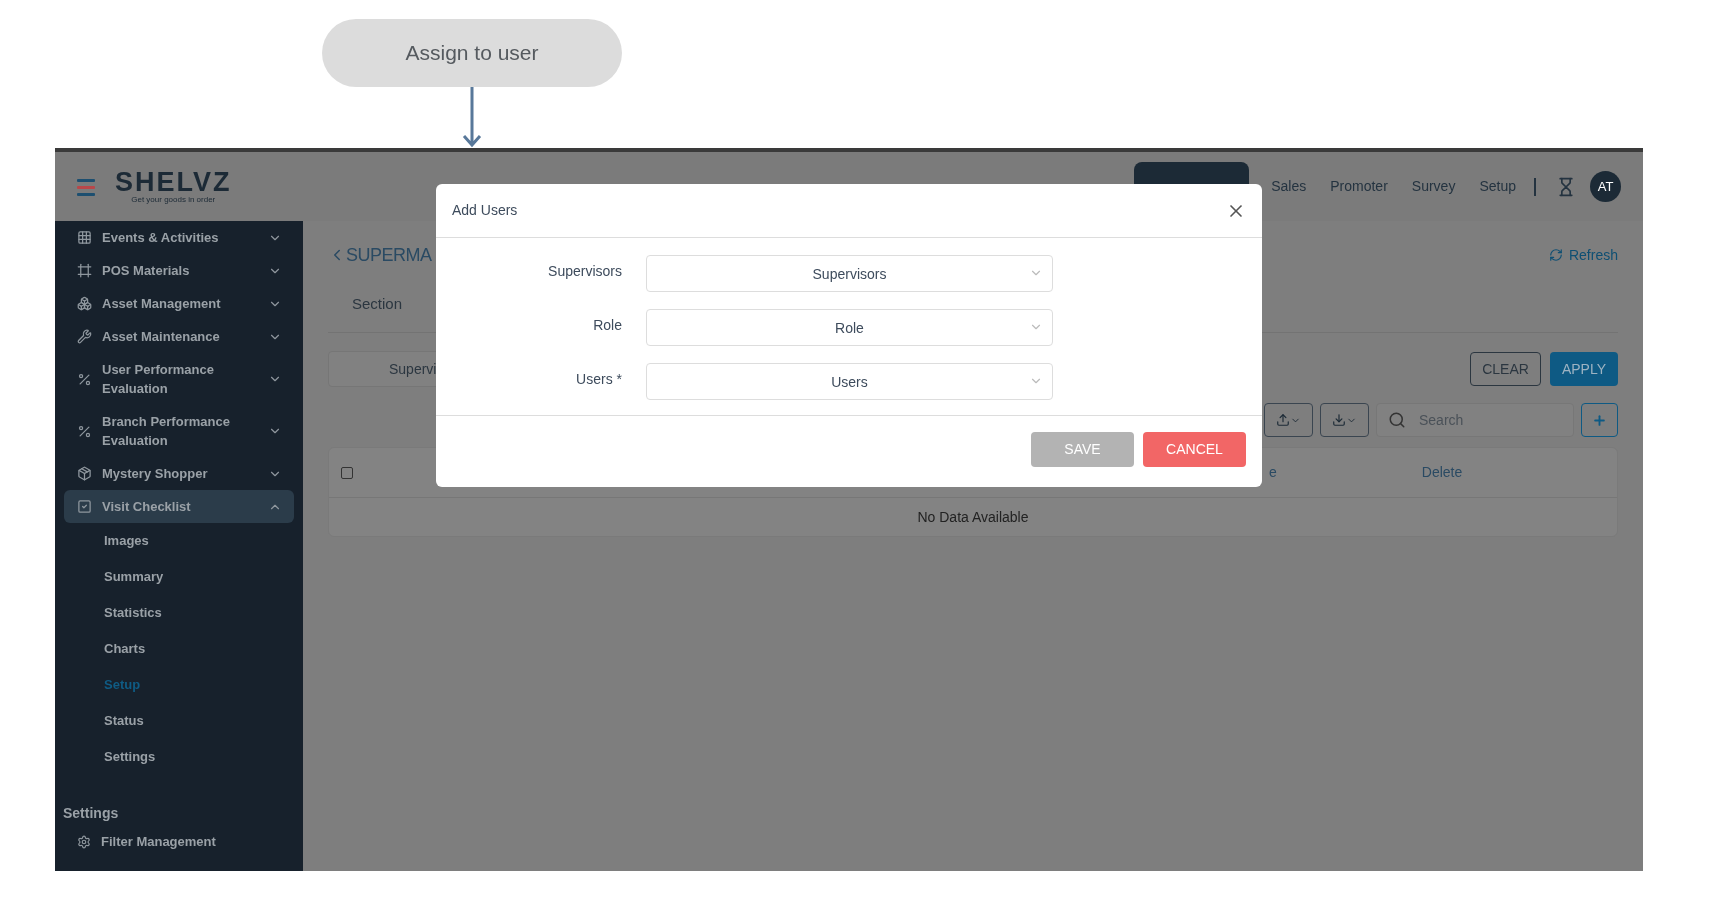 Image resolution: width=1723 pixels, height=911 pixels. What do you see at coordinates (91, 813) in the screenshot?
I see `section-heading: Settings` at bounding box center [91, 813].